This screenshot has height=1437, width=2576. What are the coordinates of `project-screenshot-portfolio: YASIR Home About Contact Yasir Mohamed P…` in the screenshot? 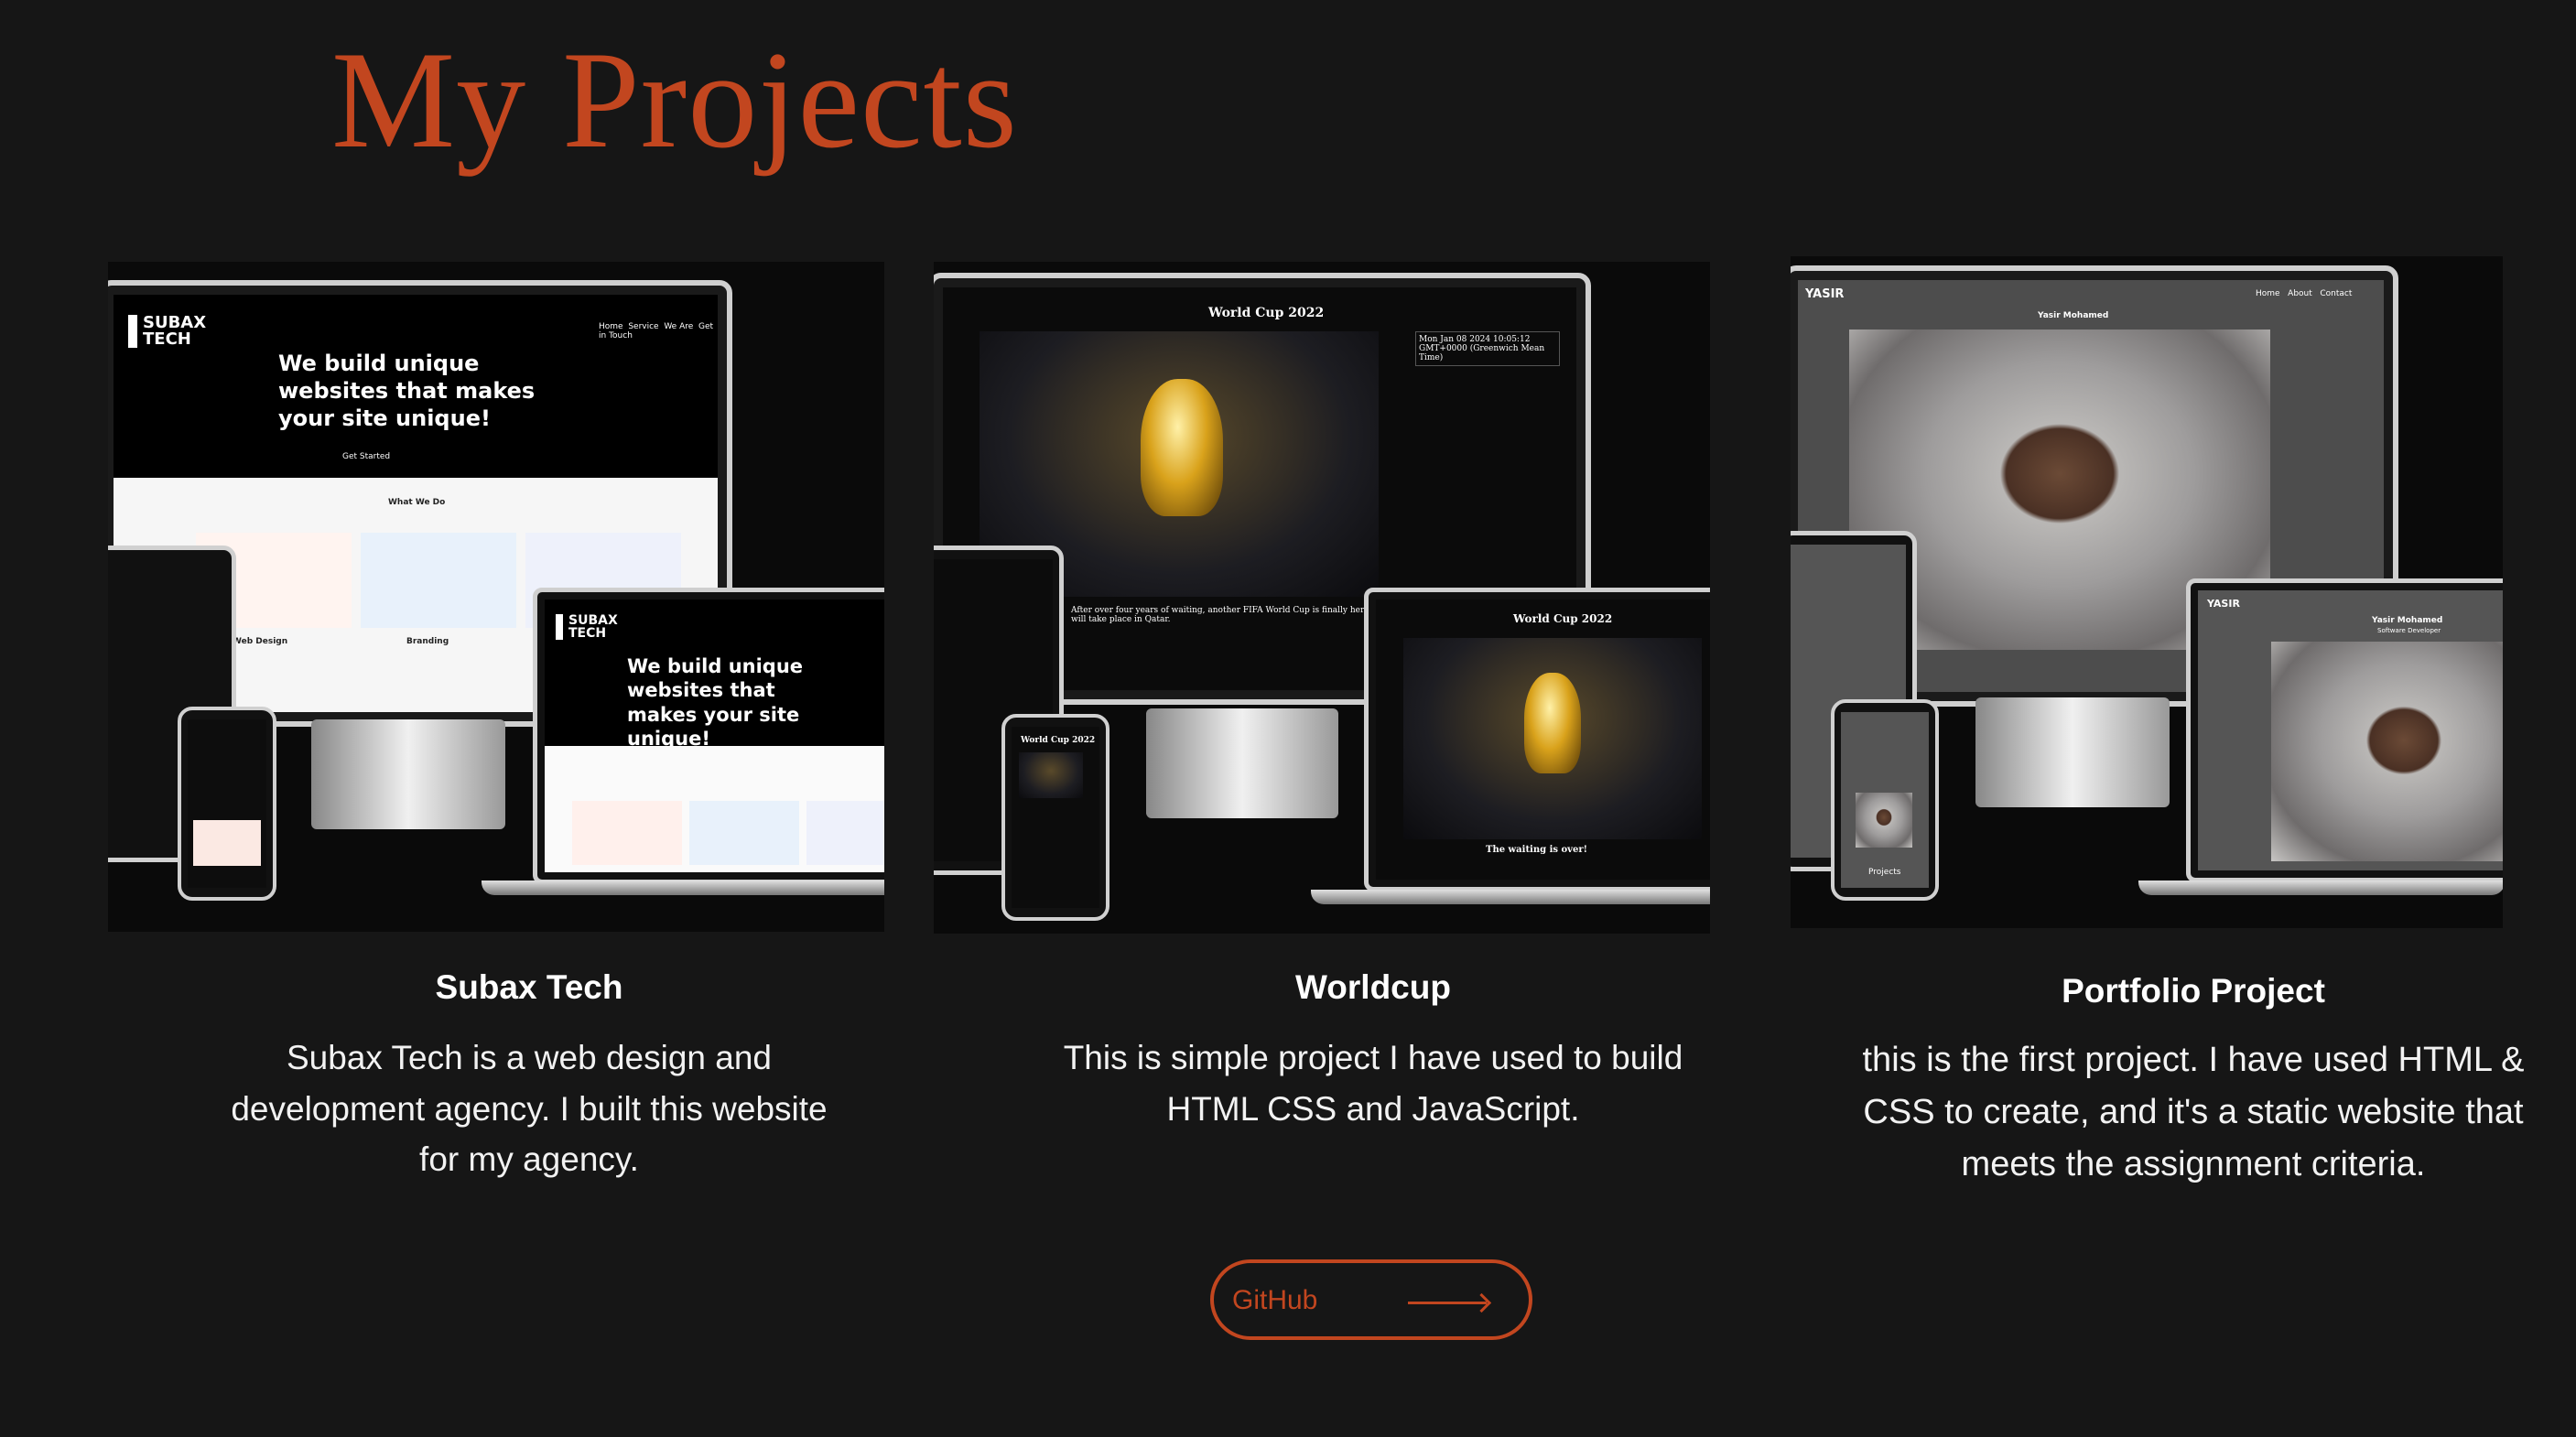 It's located at (2147, 592).